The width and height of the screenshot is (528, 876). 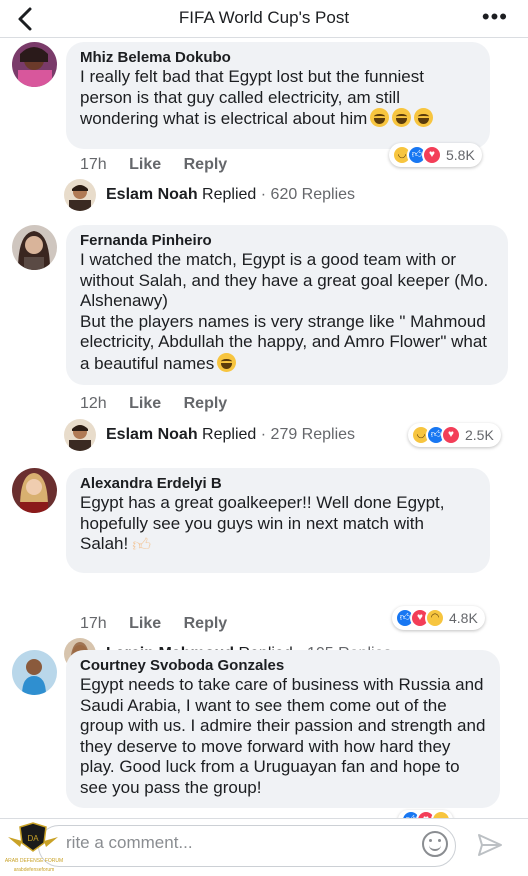 I want to click on reaction-count: 5.8K, so click(x=460, y=155).